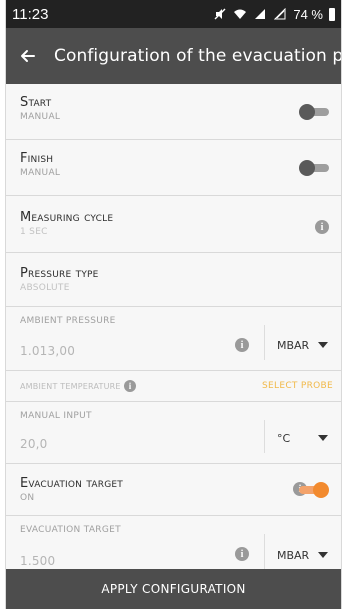 The width and height of the screenshot is (347, 609). I want to click on finish-toggle, so click(314, 167).